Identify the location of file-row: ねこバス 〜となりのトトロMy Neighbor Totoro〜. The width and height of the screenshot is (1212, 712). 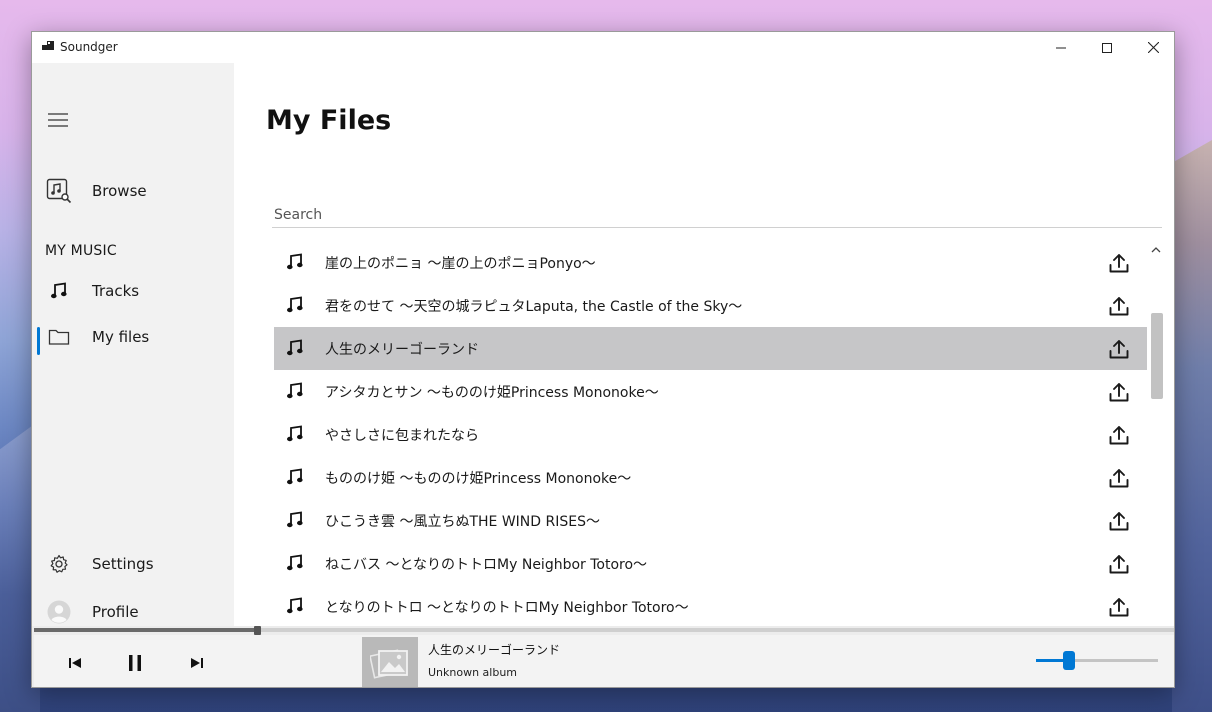
(710, 563).